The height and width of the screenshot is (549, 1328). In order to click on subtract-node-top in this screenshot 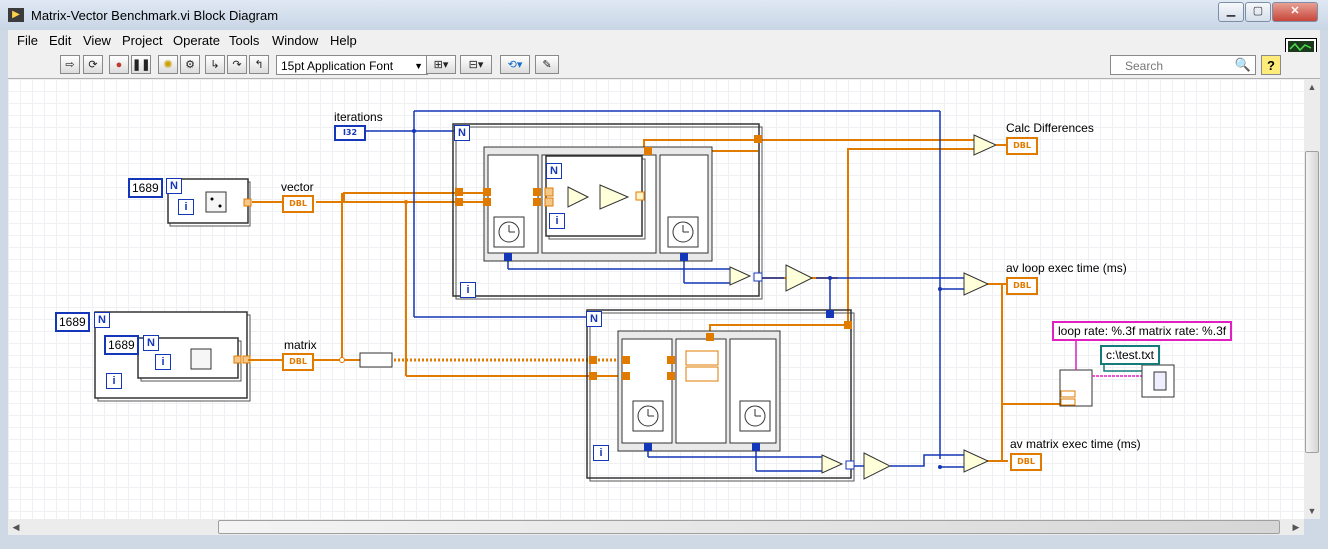, I will do `click(740, 276)`.